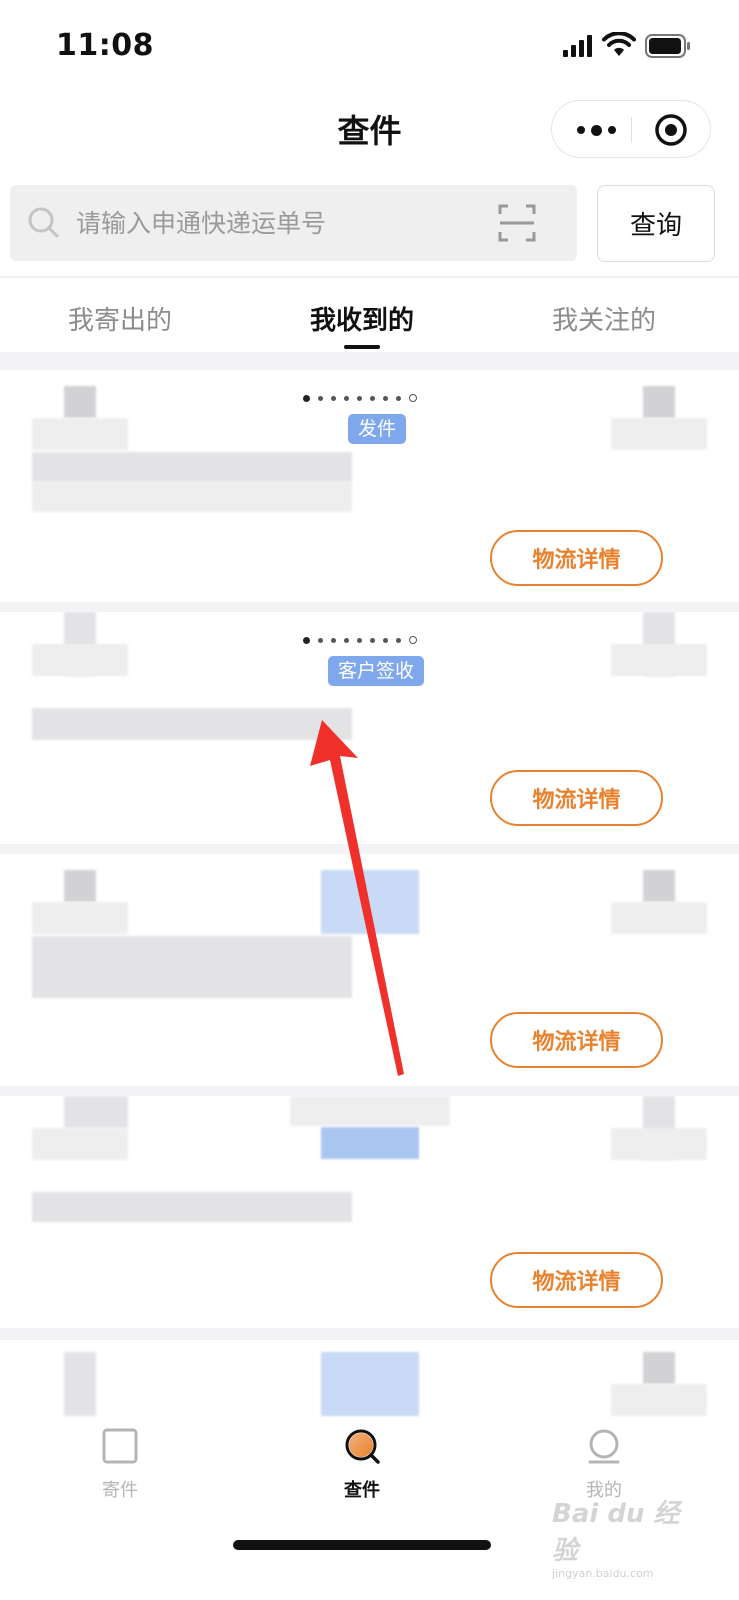  I want to click on status-badge: 发件, so click(377, 429).